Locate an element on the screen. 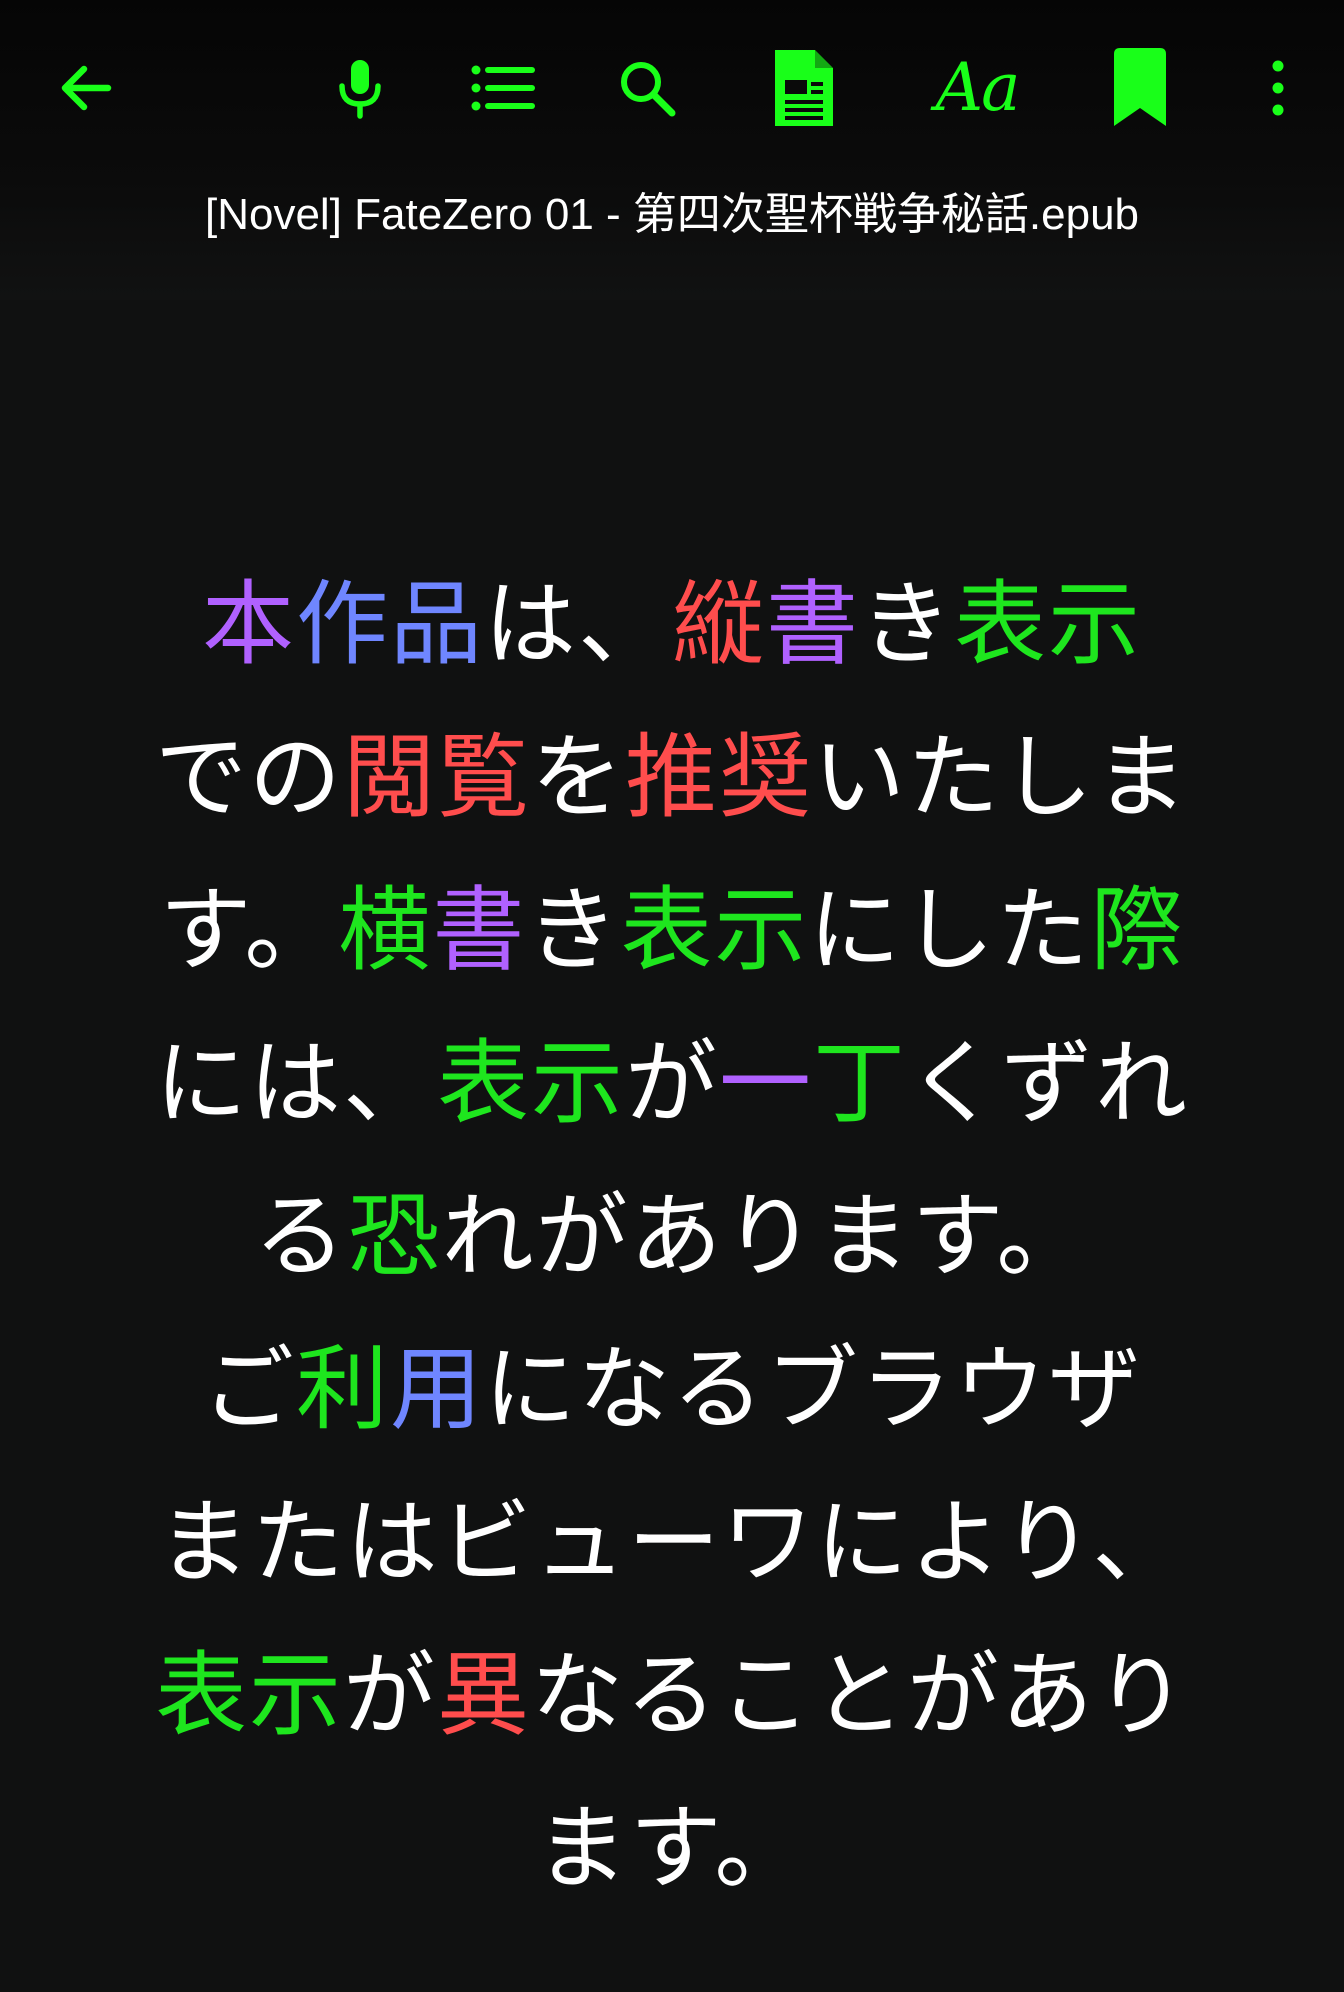  text-segment: くずれ is located at coordinates (1048, 1083).